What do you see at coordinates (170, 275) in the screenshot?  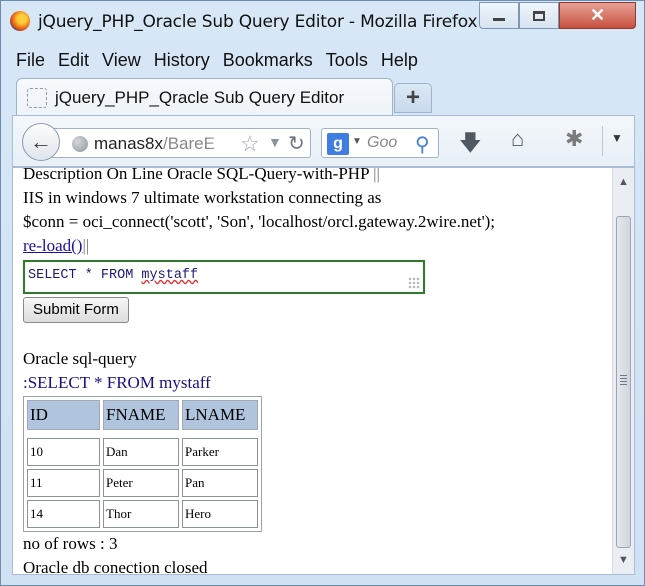 I see `sql-table-name: mystaff` at bounding box center [170, 275].